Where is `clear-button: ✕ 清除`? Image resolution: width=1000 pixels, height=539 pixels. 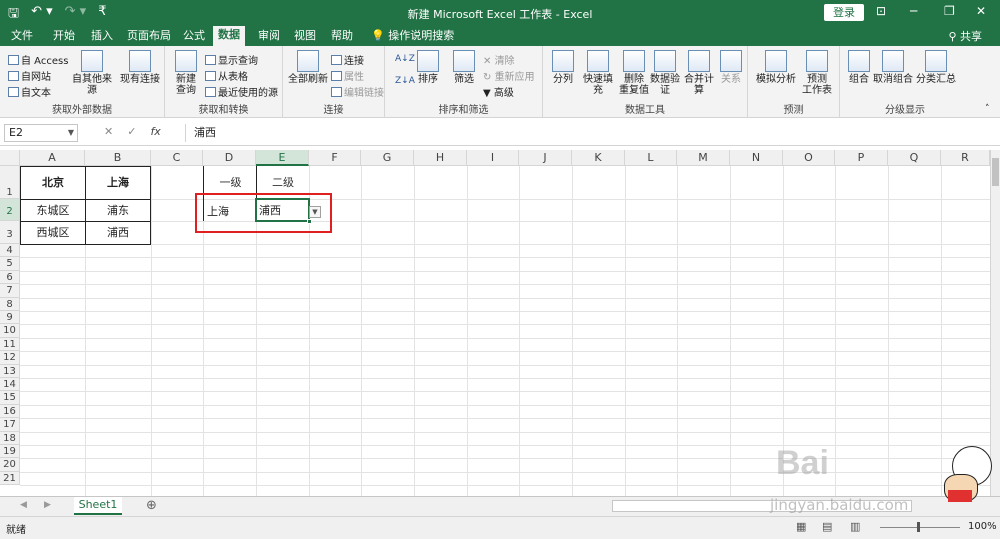 clear-button: ✕ 清除 is located at coordinates (499, 59).